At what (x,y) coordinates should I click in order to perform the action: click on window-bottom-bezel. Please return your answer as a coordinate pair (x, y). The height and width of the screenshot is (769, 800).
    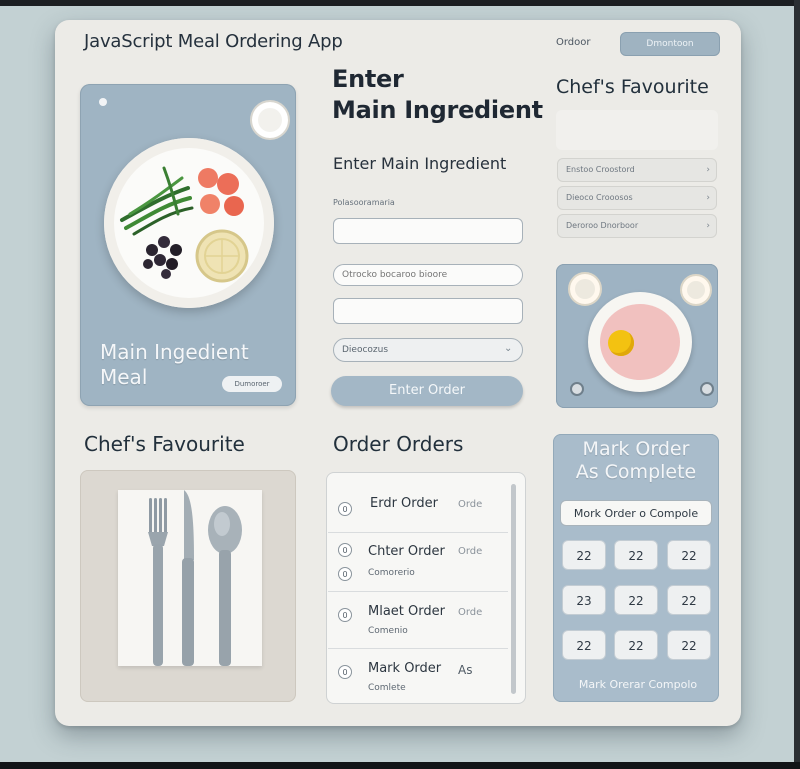
    Looking at the image, I should click on (400, 765).